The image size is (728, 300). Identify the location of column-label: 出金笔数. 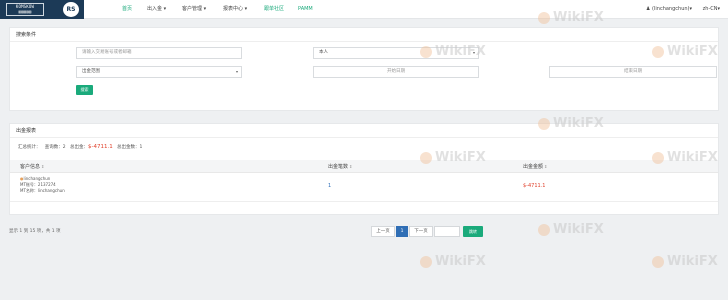
(338, 167).